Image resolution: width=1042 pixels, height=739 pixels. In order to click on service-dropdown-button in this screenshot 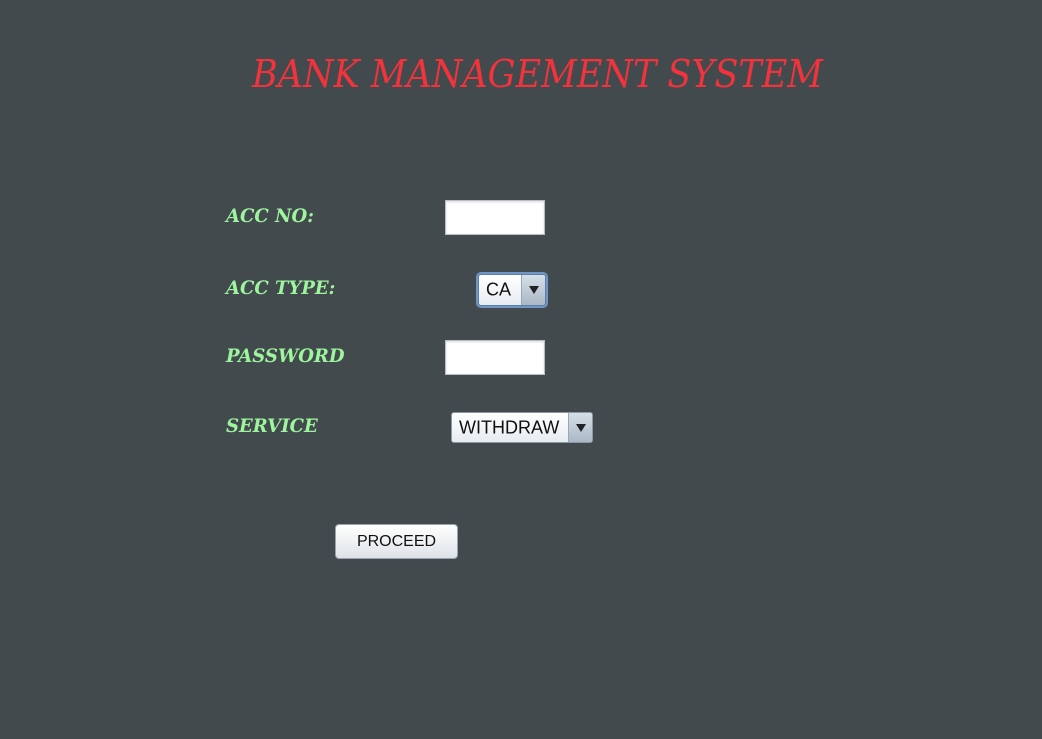, I will do `click(580, 427)`.